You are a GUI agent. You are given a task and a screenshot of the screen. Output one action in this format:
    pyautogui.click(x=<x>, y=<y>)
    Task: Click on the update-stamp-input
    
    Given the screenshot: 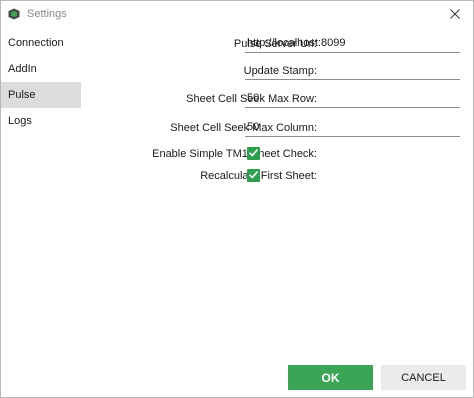 What is the action you would take?
    pyautogui.click(x=352, y=70)
    